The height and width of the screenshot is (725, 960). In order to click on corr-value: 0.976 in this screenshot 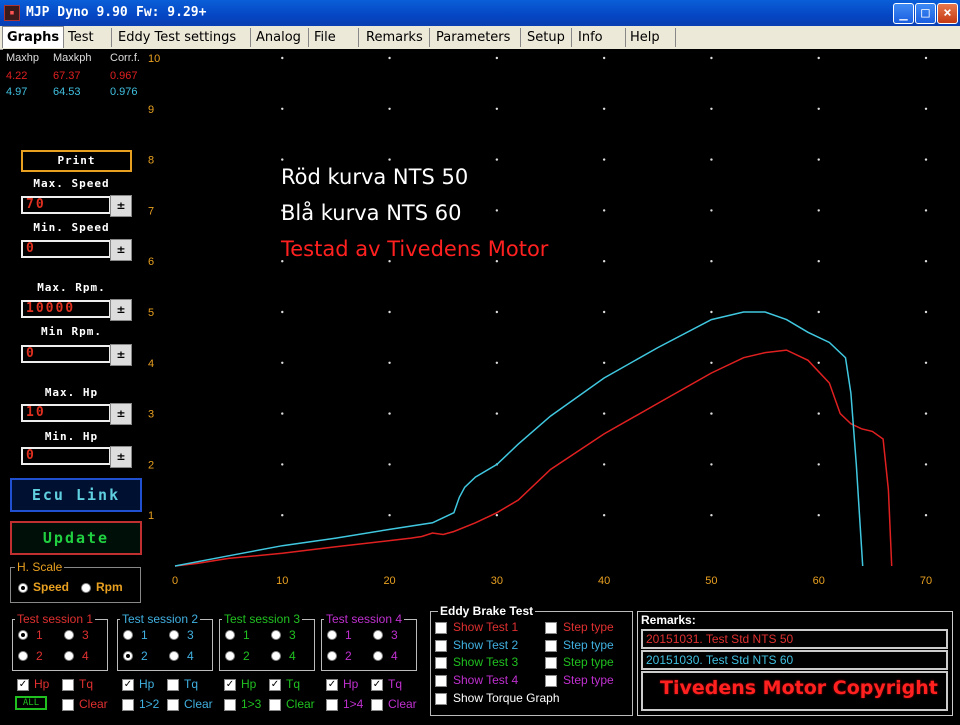, I will do `click(124, 92)`.